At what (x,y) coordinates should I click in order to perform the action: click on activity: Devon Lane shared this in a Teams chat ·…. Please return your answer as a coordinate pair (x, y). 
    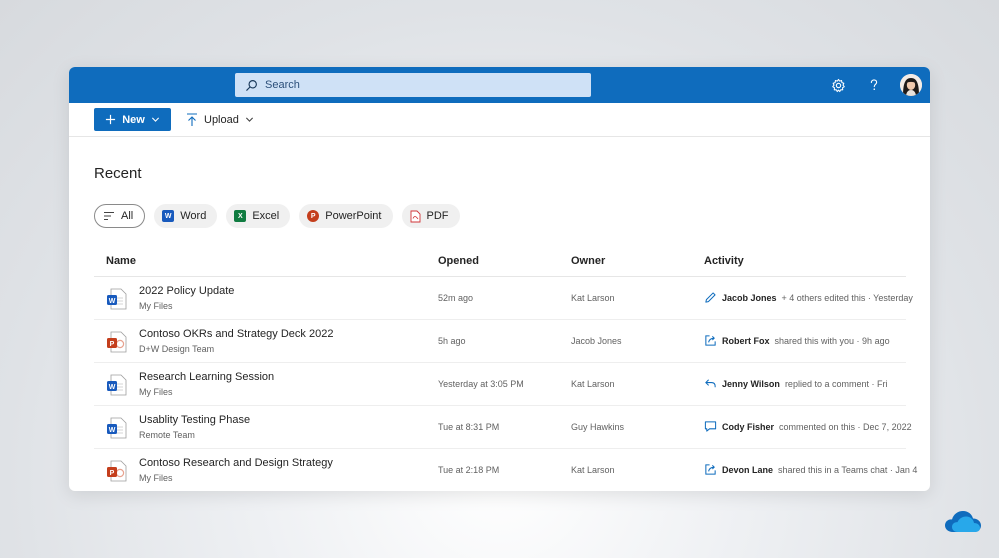
    Looking at the image, I should click on (810, 469).